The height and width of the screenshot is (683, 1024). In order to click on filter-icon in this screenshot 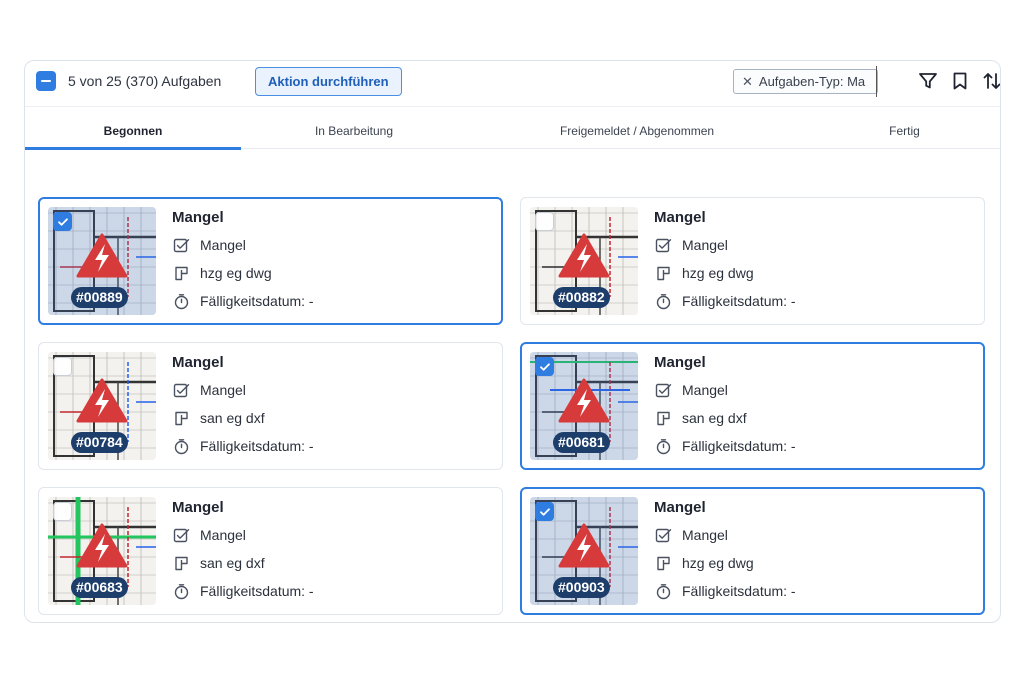, I will do `click(928, 81)`.